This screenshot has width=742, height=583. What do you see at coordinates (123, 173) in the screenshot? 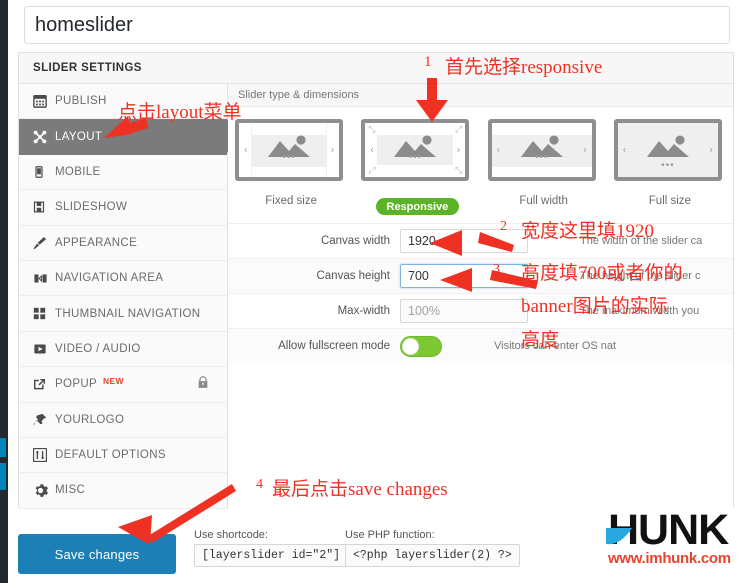
I see `sidebar-item-mobile: MOBILE` at bounding box center [123, 173].